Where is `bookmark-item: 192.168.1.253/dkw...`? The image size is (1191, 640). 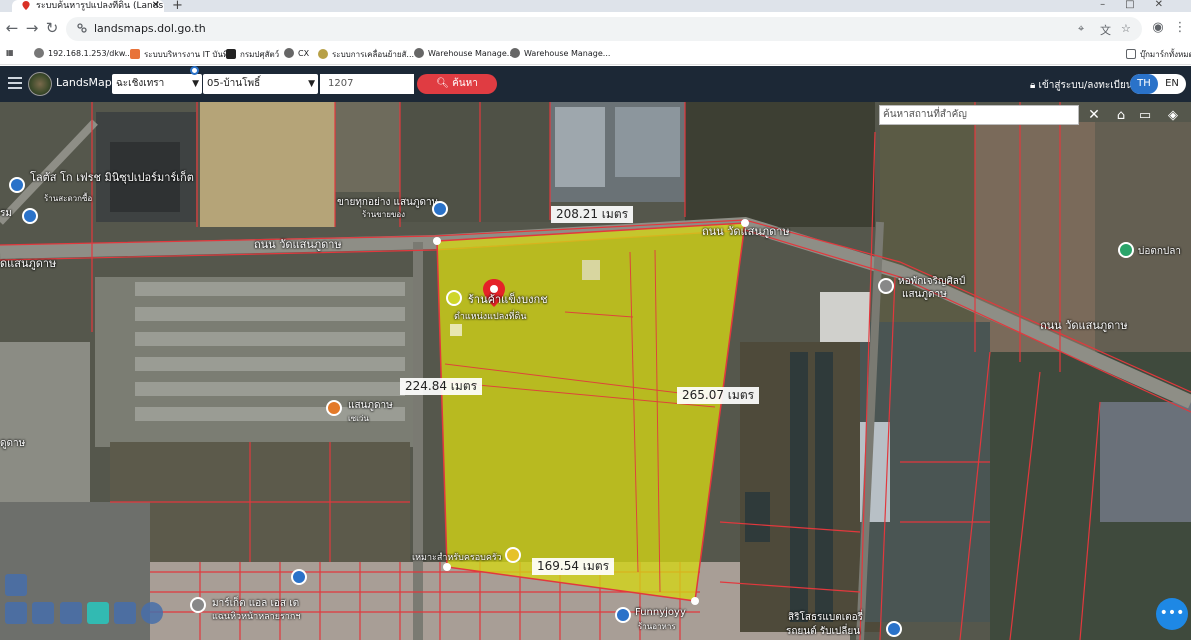
bookmark-item: 192.168.1.253/dkw... is located at coordinates (83, 53).